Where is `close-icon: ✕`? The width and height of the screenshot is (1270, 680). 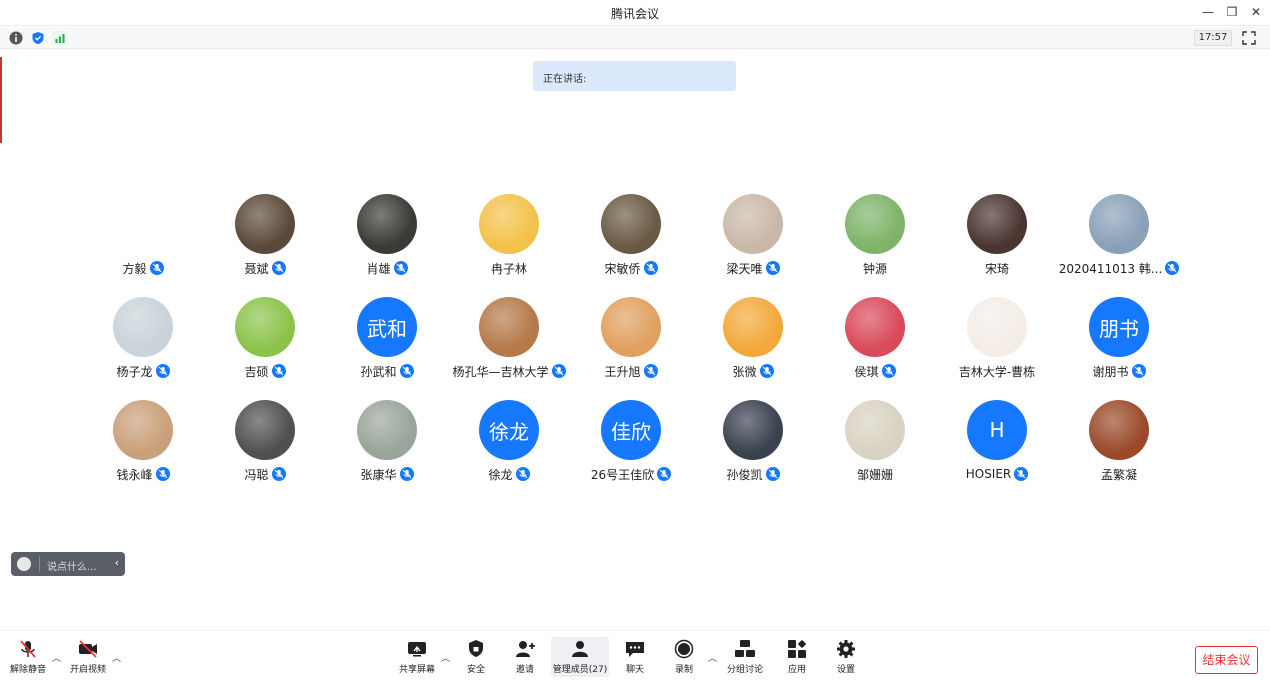 close-icon: ✕ is located at coordinates (1256, 12).